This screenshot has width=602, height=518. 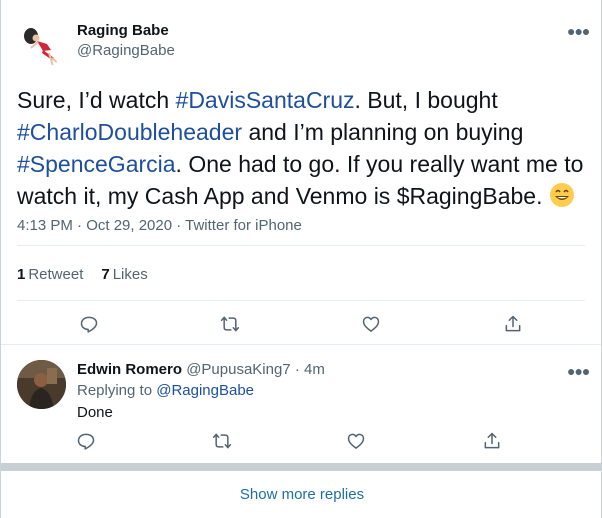 What do you see at coordinates (238, 369) in the screenshot?
I see `reply-author-handle: @PupusaKing7` at bounding box center [238, 369].